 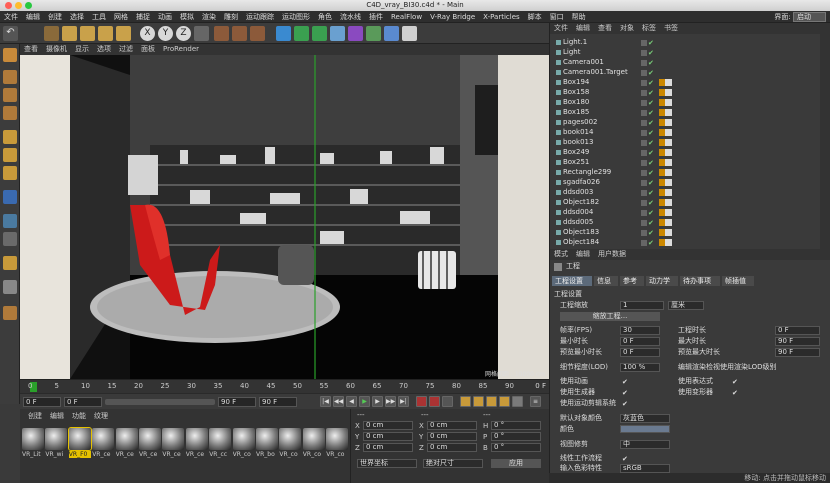 What do you see at coordinates (10, 239) in the screenshot?
I see `snap-icon` at bounding box center [10, 239].